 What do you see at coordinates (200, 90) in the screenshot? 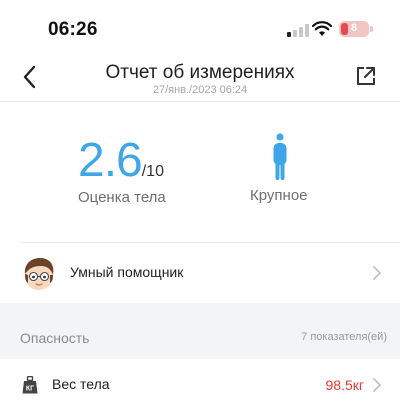
I see `page-subtitle-date: 27/янв./2023 06:24` at bounding box center [200, 90].